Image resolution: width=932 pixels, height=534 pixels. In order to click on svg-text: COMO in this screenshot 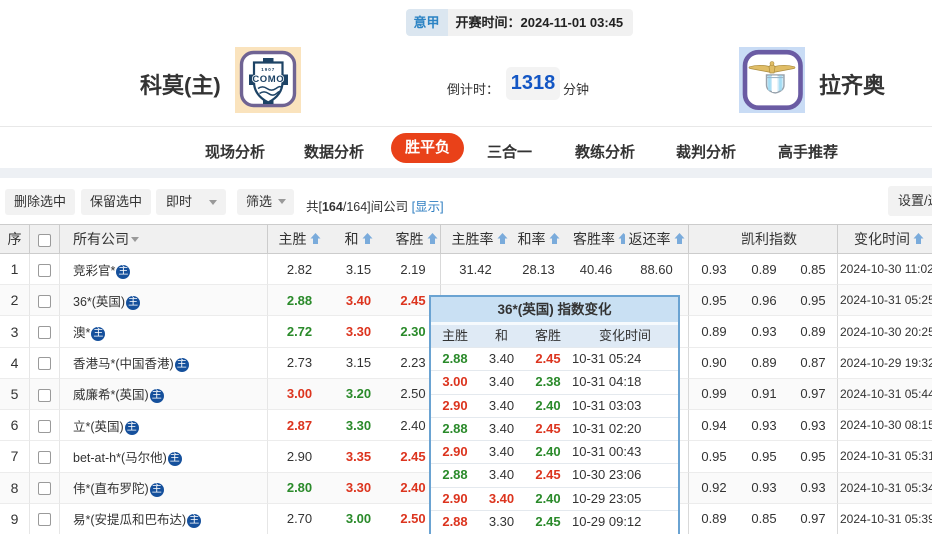, I will do `click(268, 79)`.